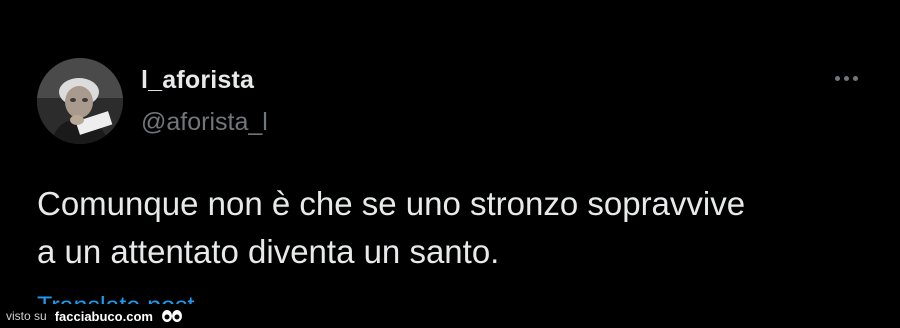 This screenshot has height=328, width=900. Describe the element at coordinates (204, 122) in the screenshot. I see `author-handle: @aforista_l` at that location.